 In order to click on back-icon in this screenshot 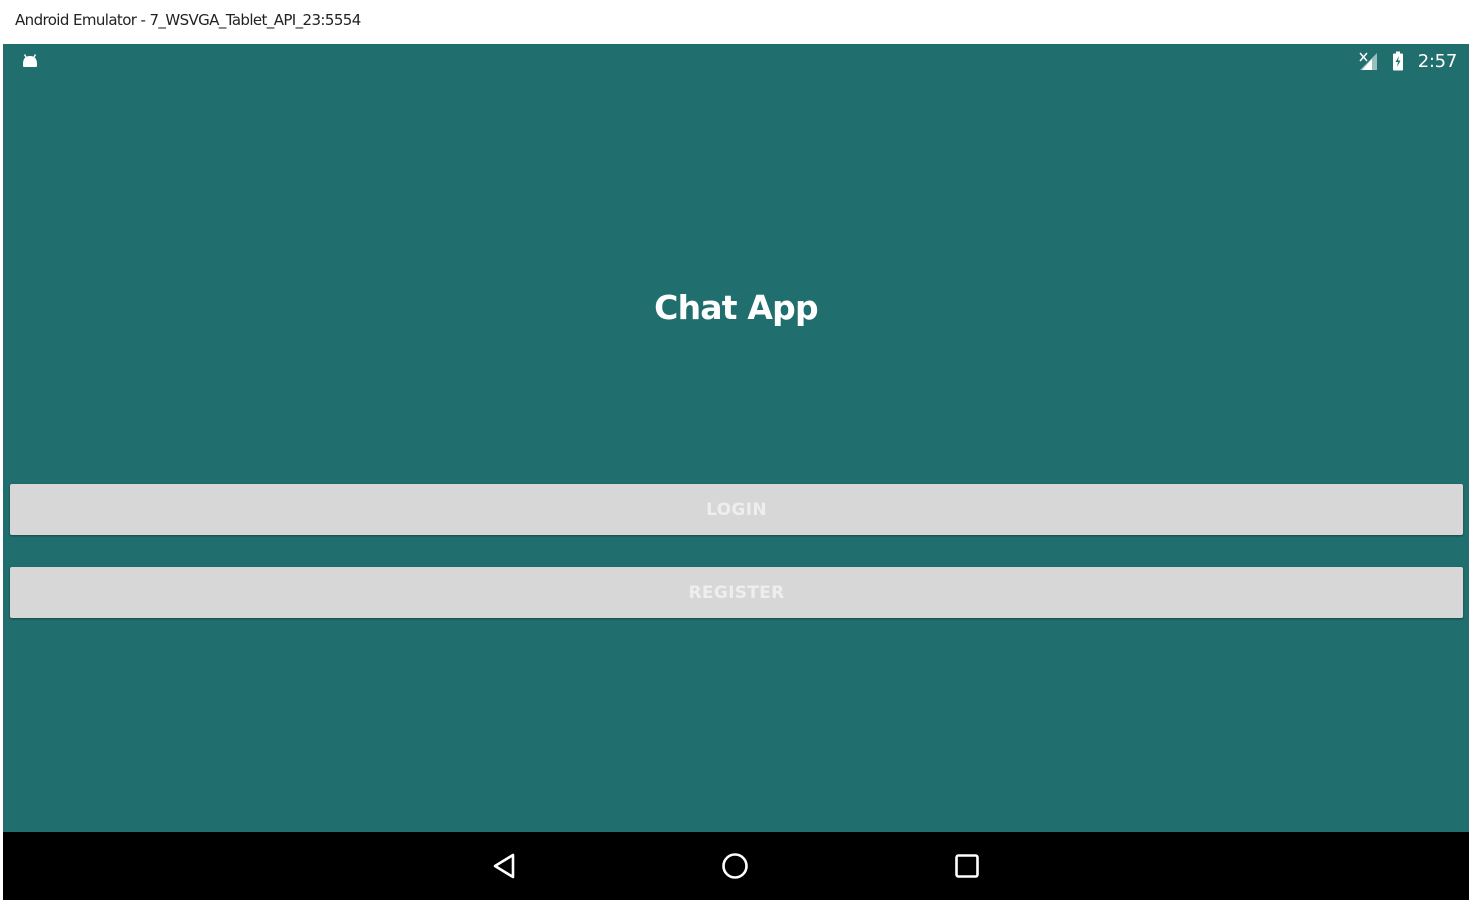, I will do `click(504, 866)`.